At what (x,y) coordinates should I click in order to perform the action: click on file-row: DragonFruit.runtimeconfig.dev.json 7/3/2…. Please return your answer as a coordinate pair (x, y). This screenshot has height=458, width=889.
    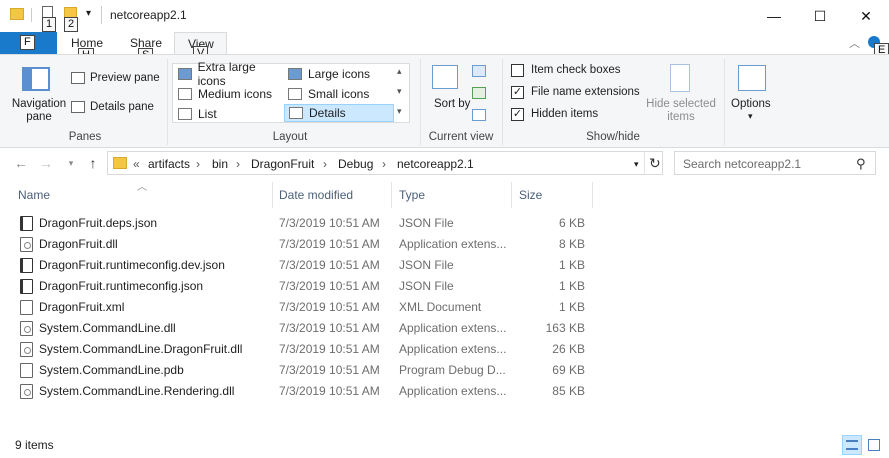
    Looking at the image, I should click on (306, 265).